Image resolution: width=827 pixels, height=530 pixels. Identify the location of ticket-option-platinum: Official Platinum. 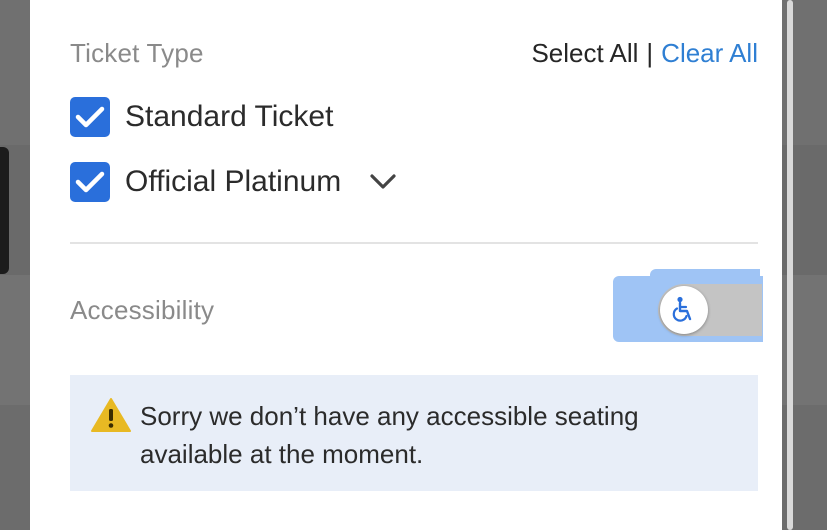
(233, 182).